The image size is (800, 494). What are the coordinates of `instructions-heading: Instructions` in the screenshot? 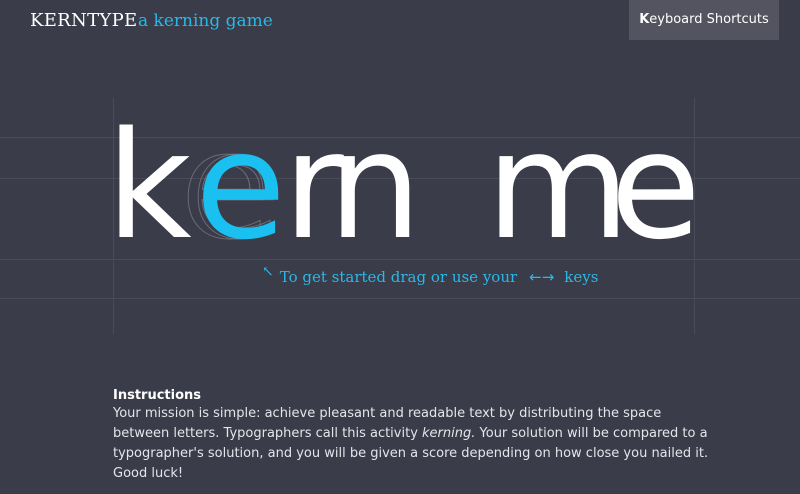 It's located at (157, 395).